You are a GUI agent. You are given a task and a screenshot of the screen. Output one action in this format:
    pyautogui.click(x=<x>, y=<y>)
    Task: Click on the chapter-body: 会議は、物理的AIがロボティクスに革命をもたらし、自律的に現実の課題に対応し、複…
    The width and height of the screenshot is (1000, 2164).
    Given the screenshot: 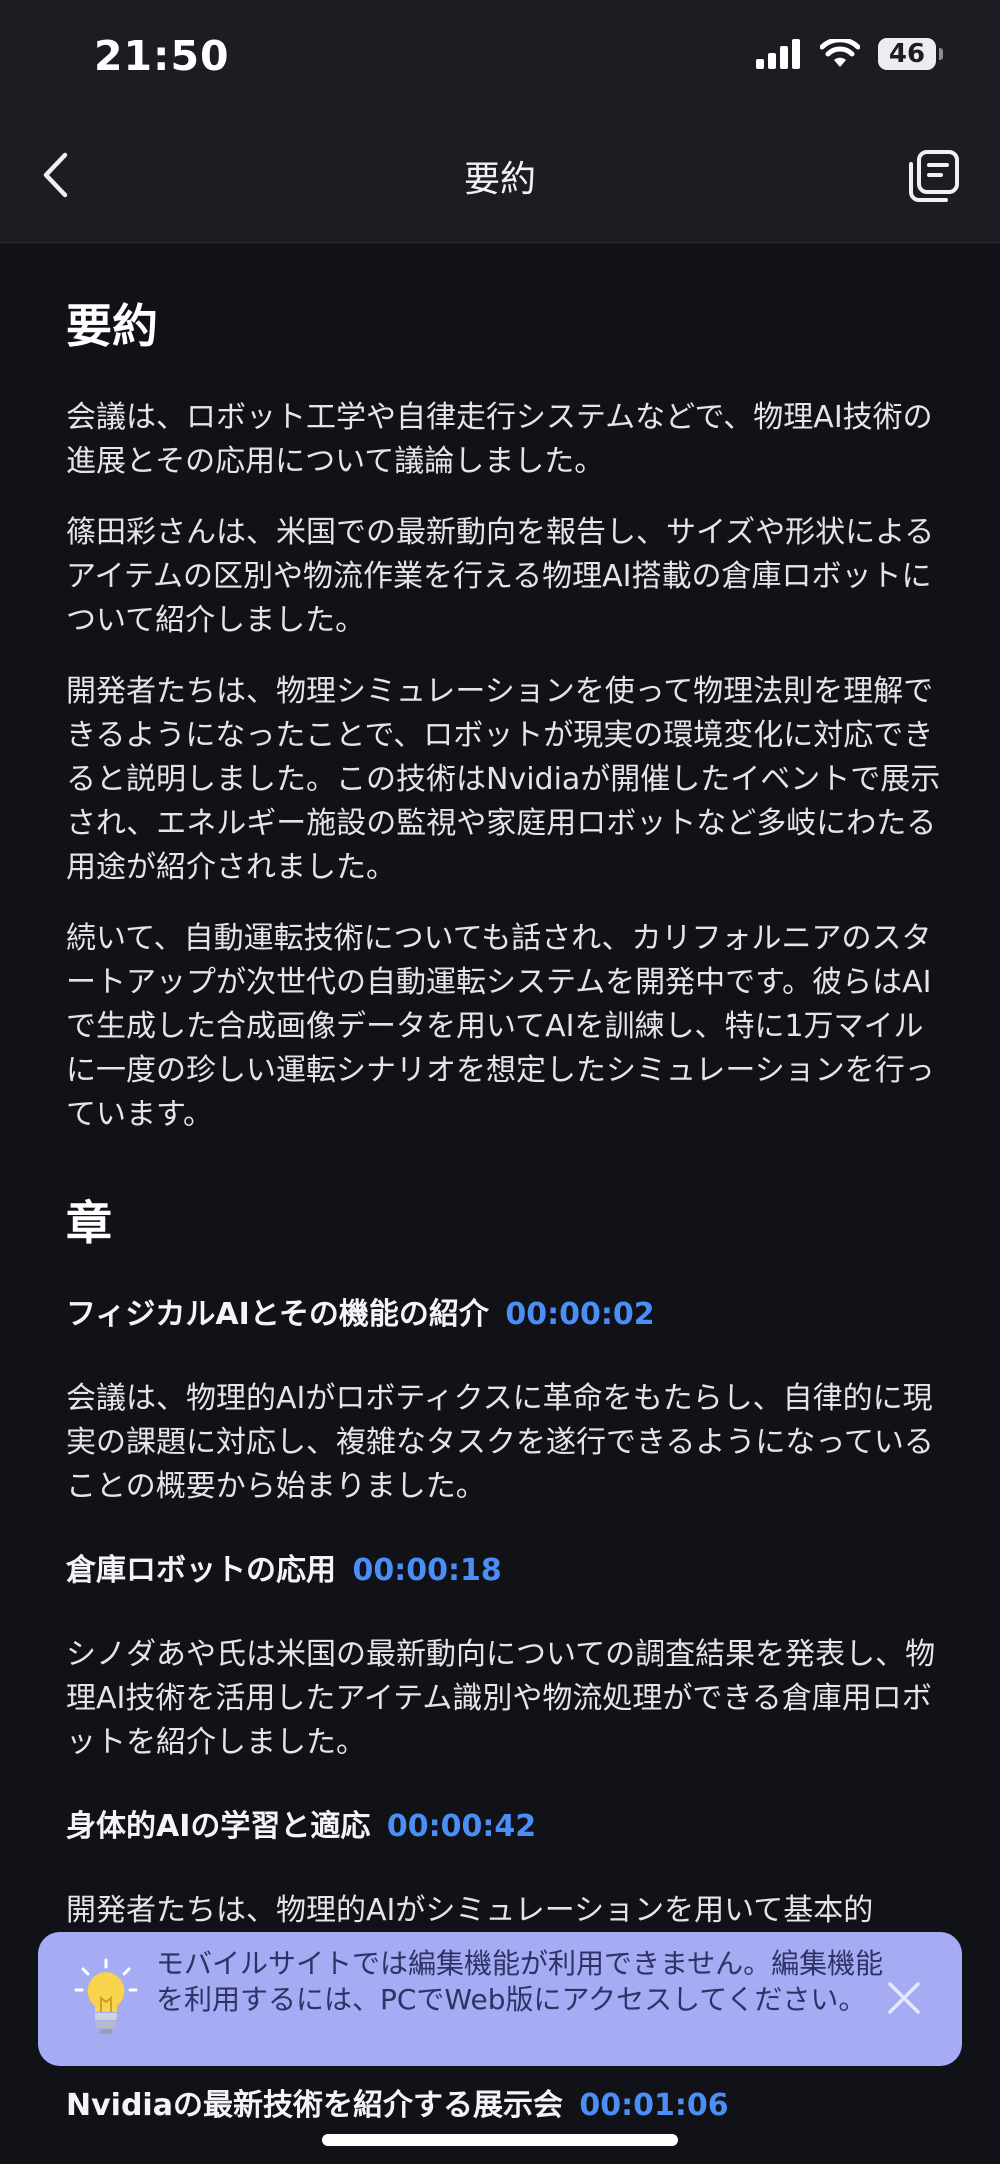 What is the action you would take?
    pyautogui.click(x=500, y=1442)
    